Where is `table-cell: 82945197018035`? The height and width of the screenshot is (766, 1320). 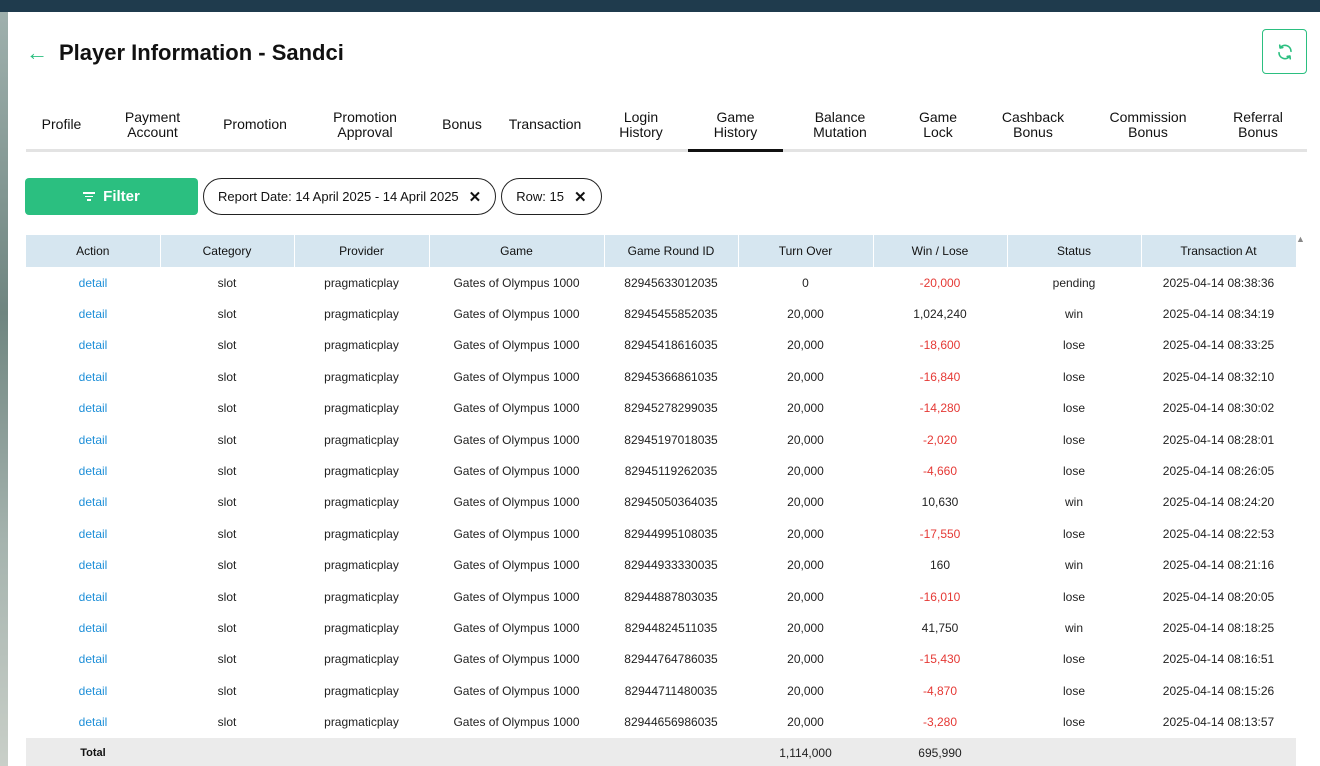
table-cell: 82945197018035 is located at coordinates (671, 439).